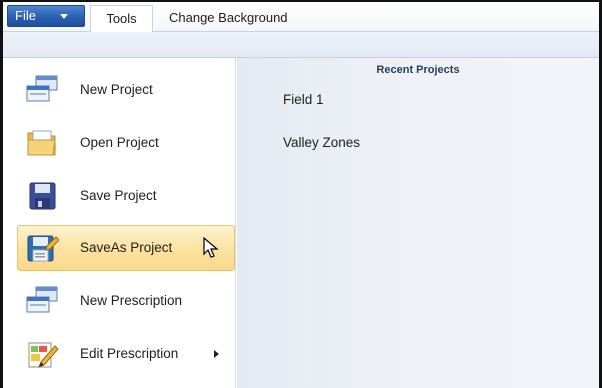  I want to click on chevron-right-icon, so click(216, 354).